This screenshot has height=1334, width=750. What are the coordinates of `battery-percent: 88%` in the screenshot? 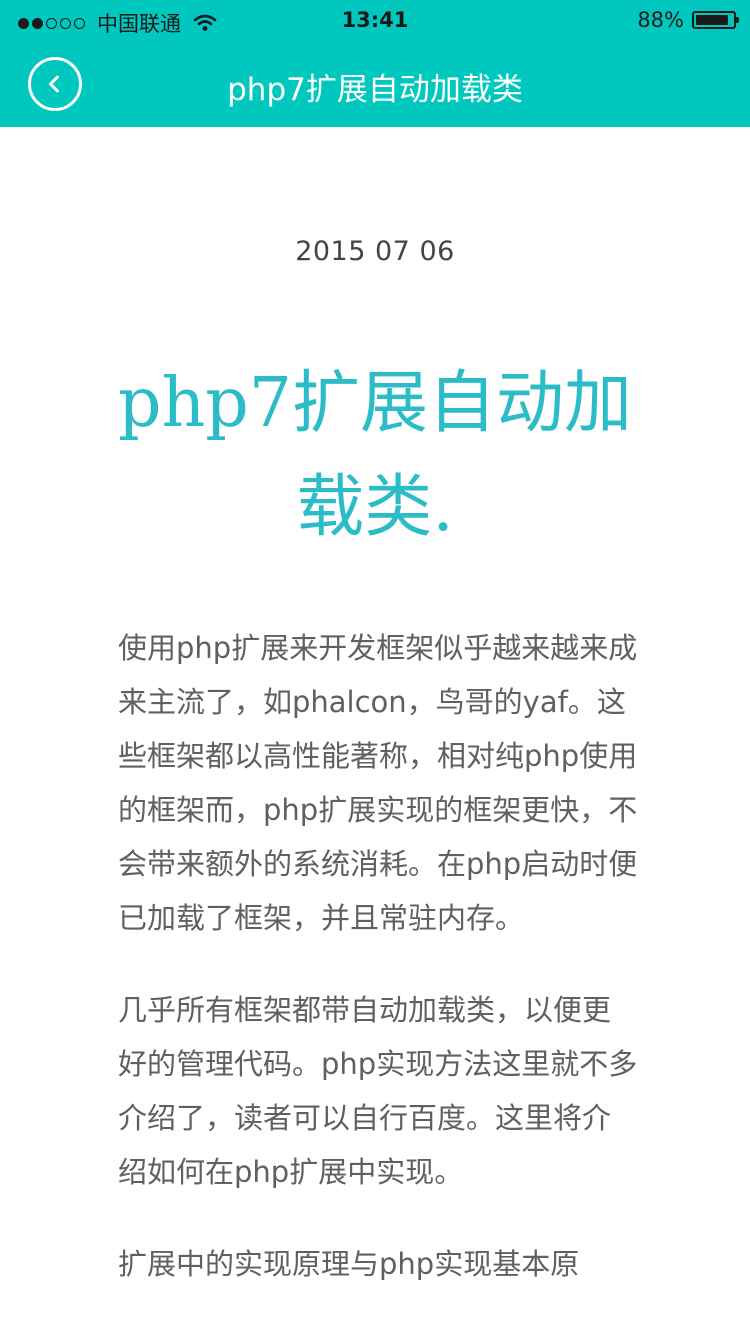 It's located at (660, 20).